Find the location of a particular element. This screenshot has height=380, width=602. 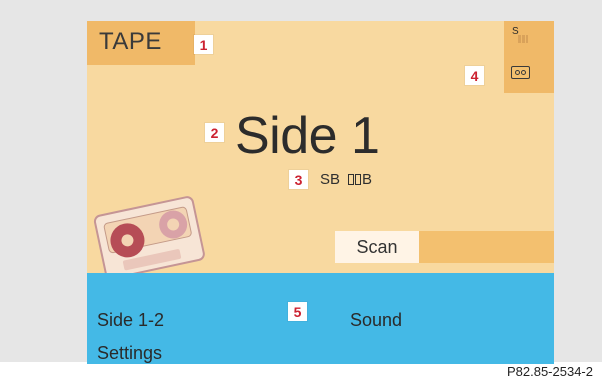

sound-menu-item: Sound is located at coordinates (376, 320).